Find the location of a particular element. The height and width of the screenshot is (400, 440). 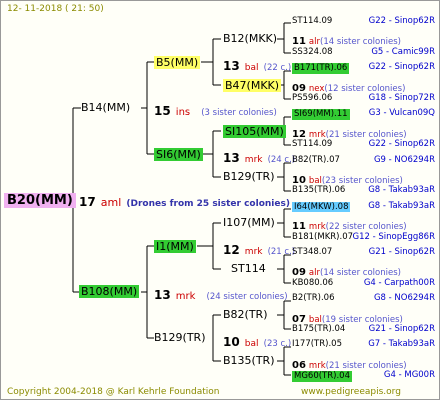

gen4-origin: G12 - SinopEgg86R is located at coordinates (394, 236).